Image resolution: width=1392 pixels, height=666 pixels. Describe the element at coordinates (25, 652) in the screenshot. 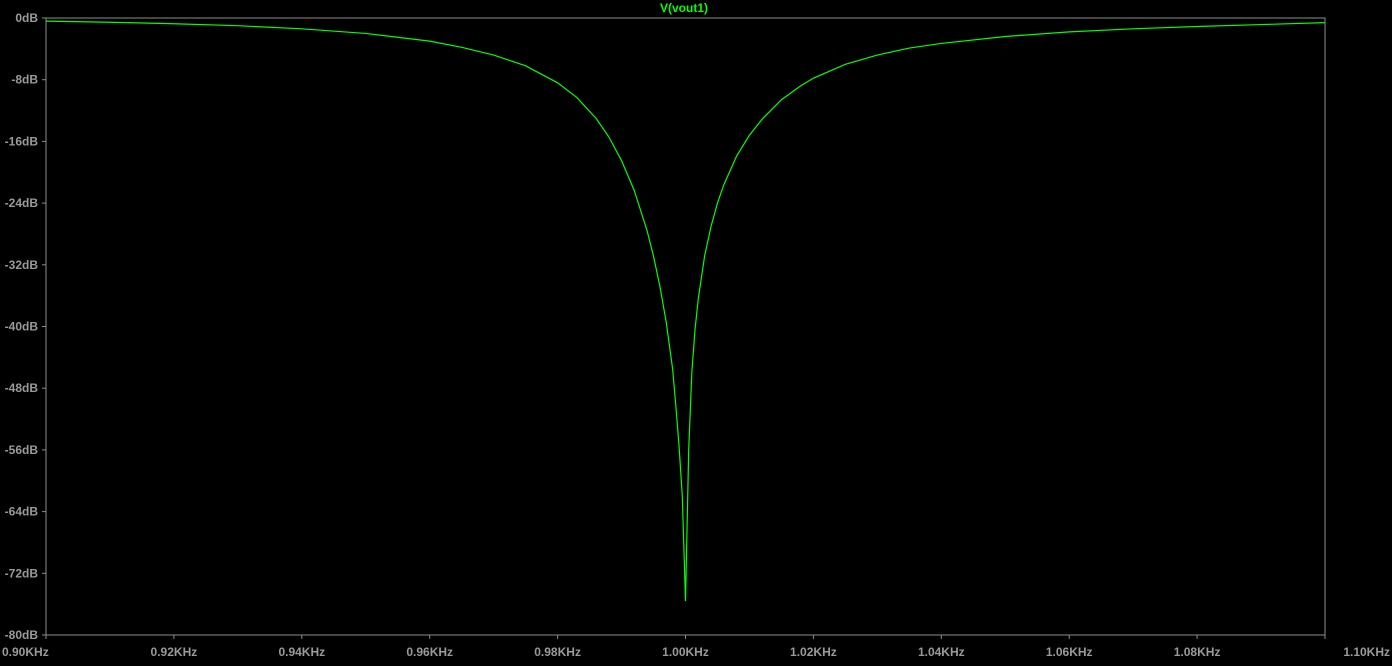

I see `x-tick-label: 0.90KHz` at that location.